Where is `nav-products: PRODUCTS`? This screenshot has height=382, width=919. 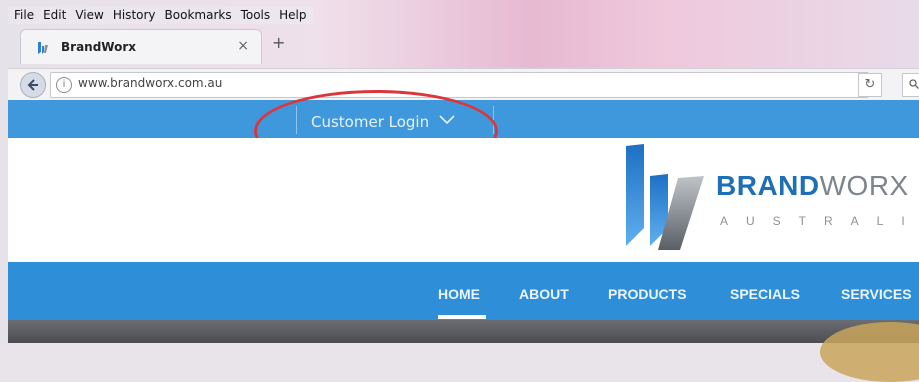
nav-products: PRODUCTS is located at coordinates (647, 294).